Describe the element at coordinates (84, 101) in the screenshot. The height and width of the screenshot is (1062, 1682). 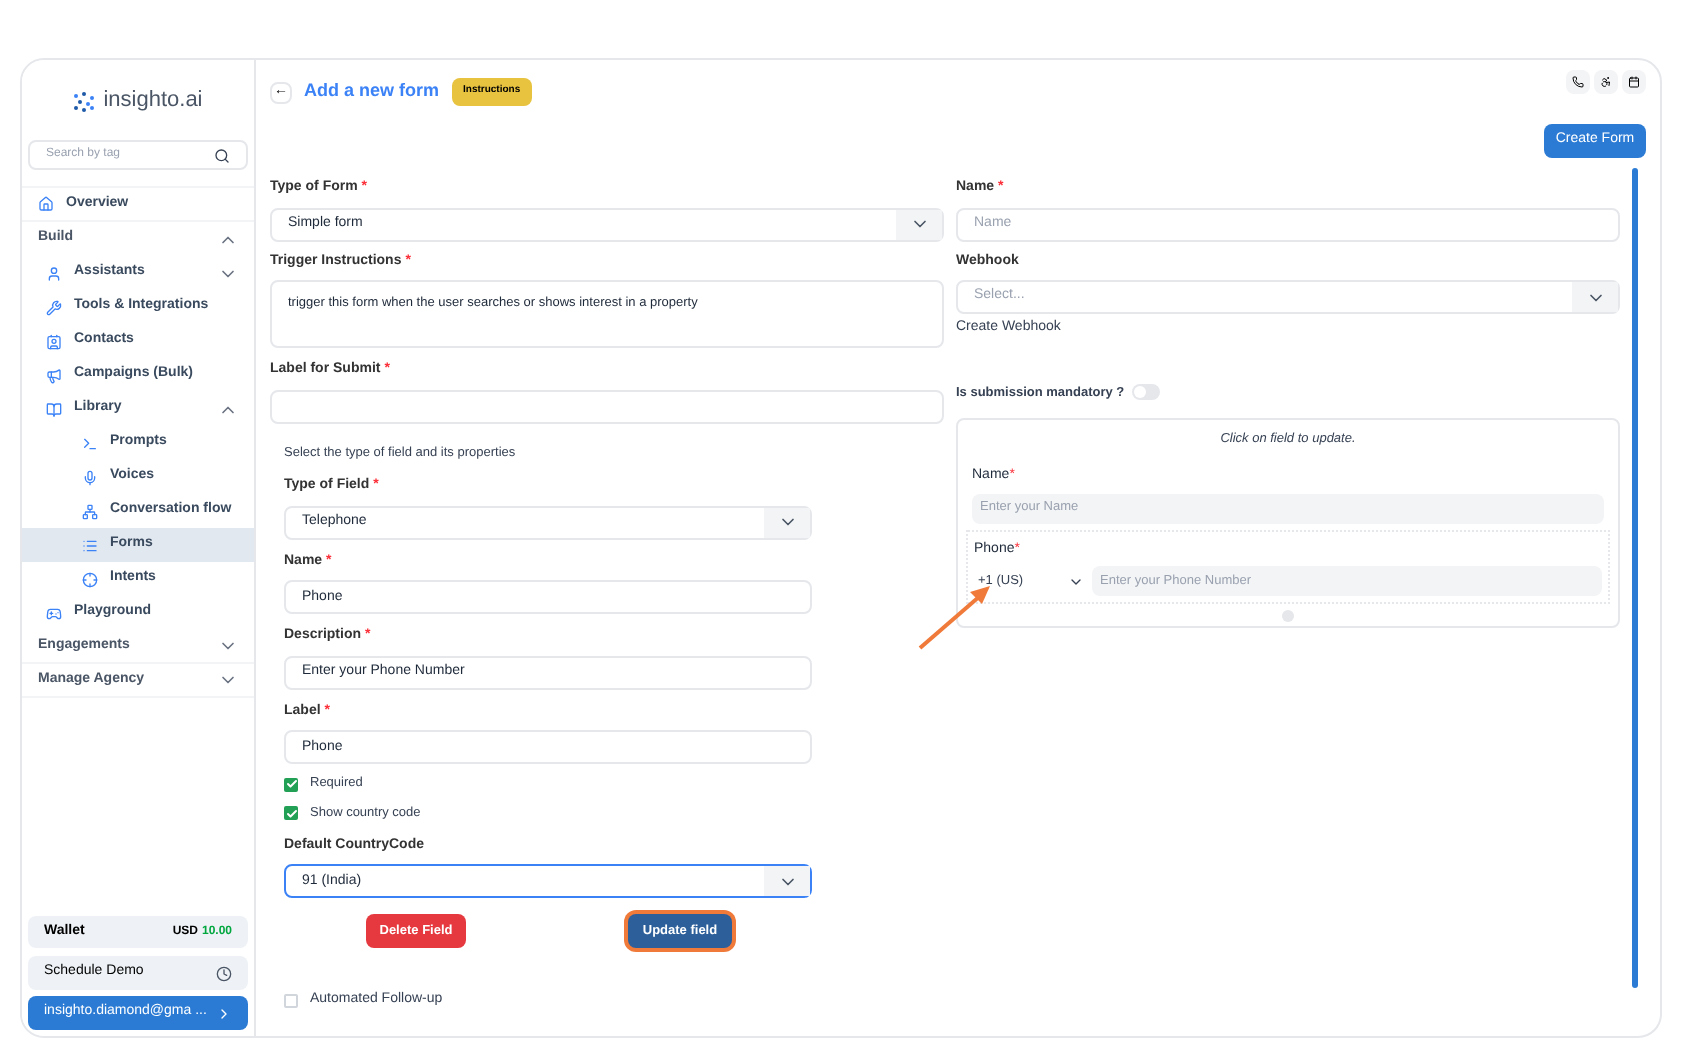
I see `dots-logo-icon` at that location.